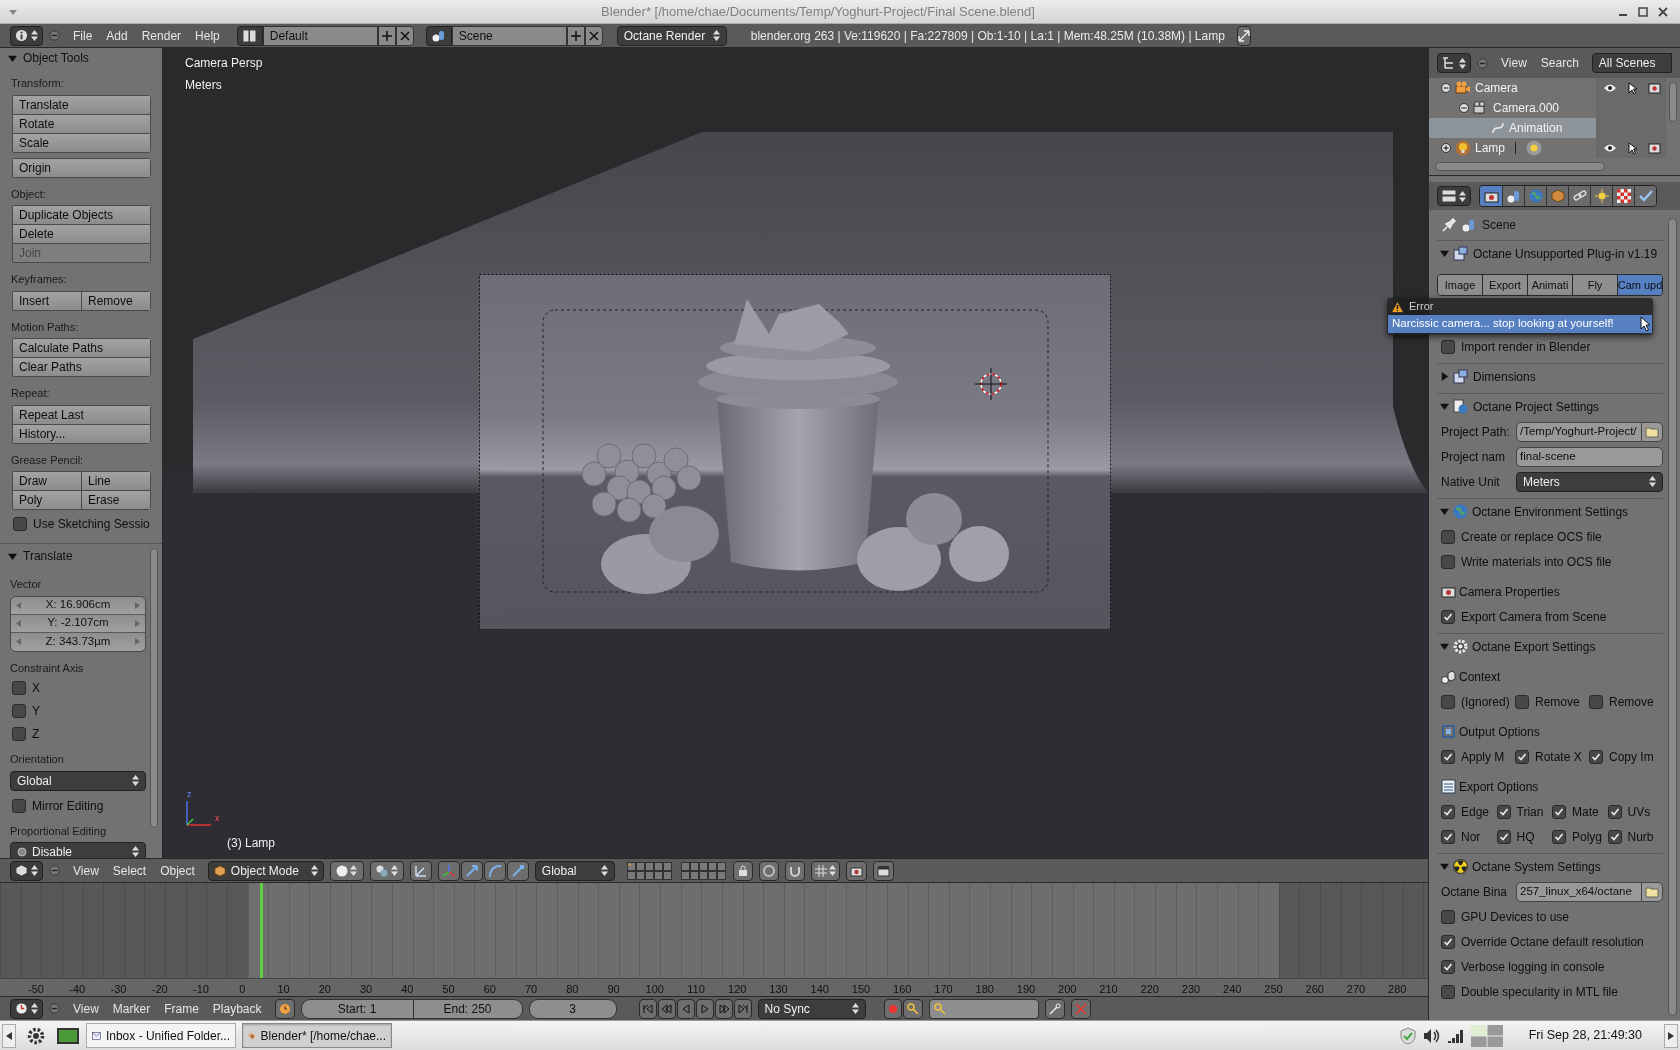 This screenshot has width=1680, height=1050. I want to click on browse-button, so click(1652, 891).